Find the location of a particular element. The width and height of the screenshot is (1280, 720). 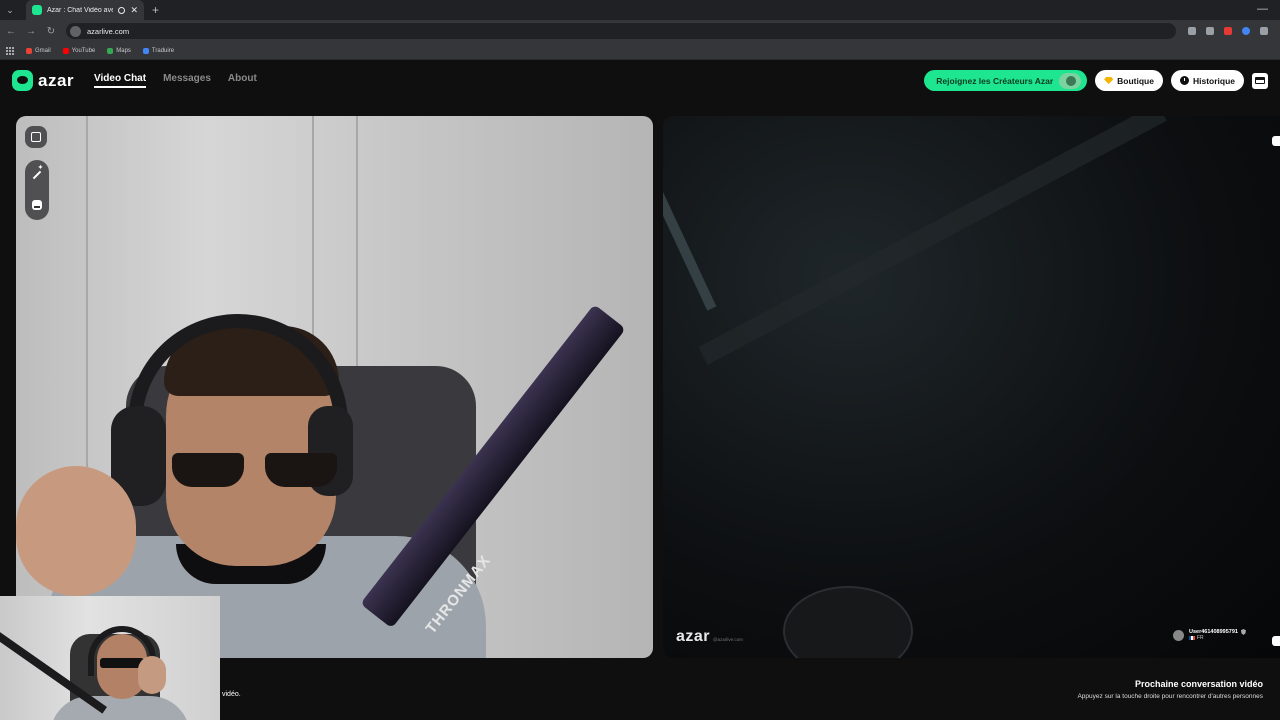

azar-logo: azar is located at coordinates (43, 80).